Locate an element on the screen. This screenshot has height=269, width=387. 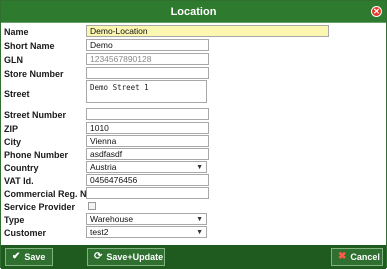
dialog-footer: ✔ Save ⟳ Save+Update ✖ Cancel is located at coordinates (193, 257).